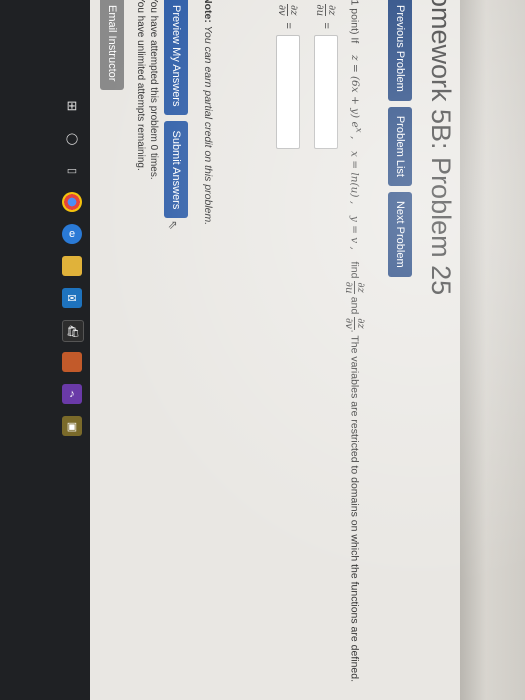 The width and height of the screenshot is (525, 700). What do you see at coordinates (354, 323) in the screenshot?
I see `partial-z-v: ∂z ∂v` at bounding box center [354, 323].